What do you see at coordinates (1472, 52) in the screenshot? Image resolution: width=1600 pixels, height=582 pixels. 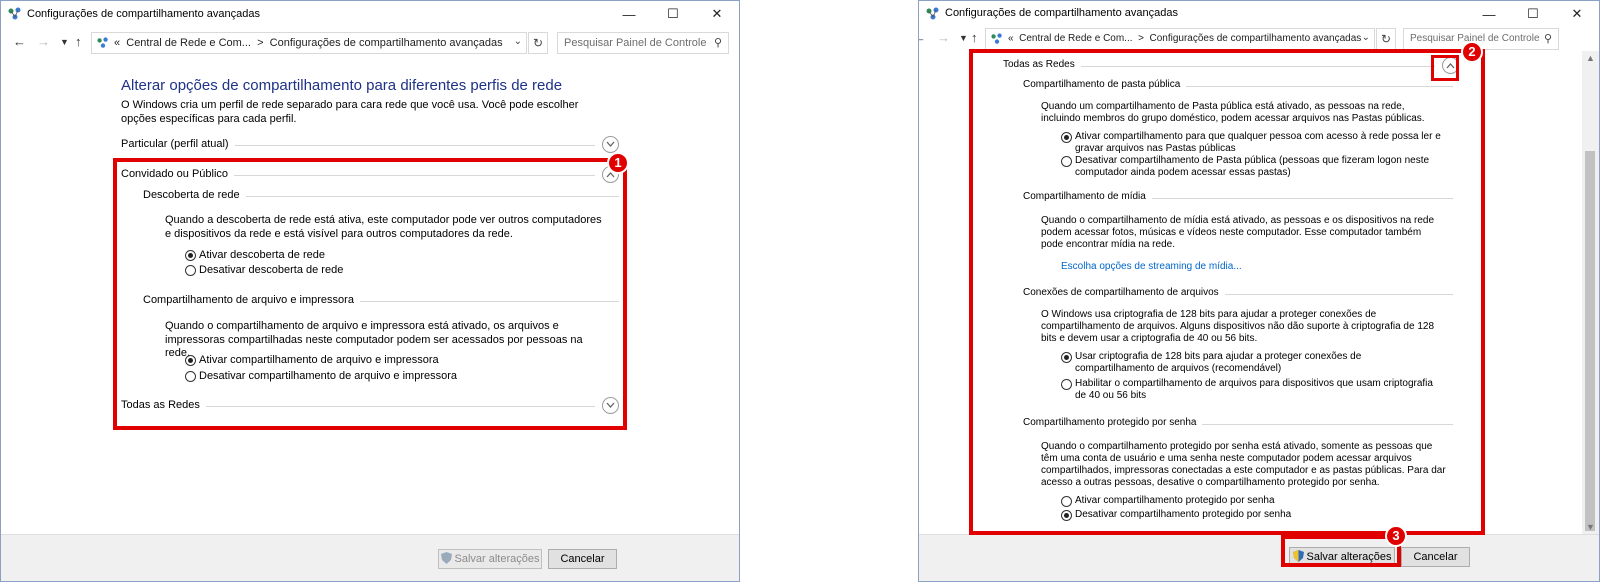 I see `step-badge-2: 2` at bounding box center [1472, 52].